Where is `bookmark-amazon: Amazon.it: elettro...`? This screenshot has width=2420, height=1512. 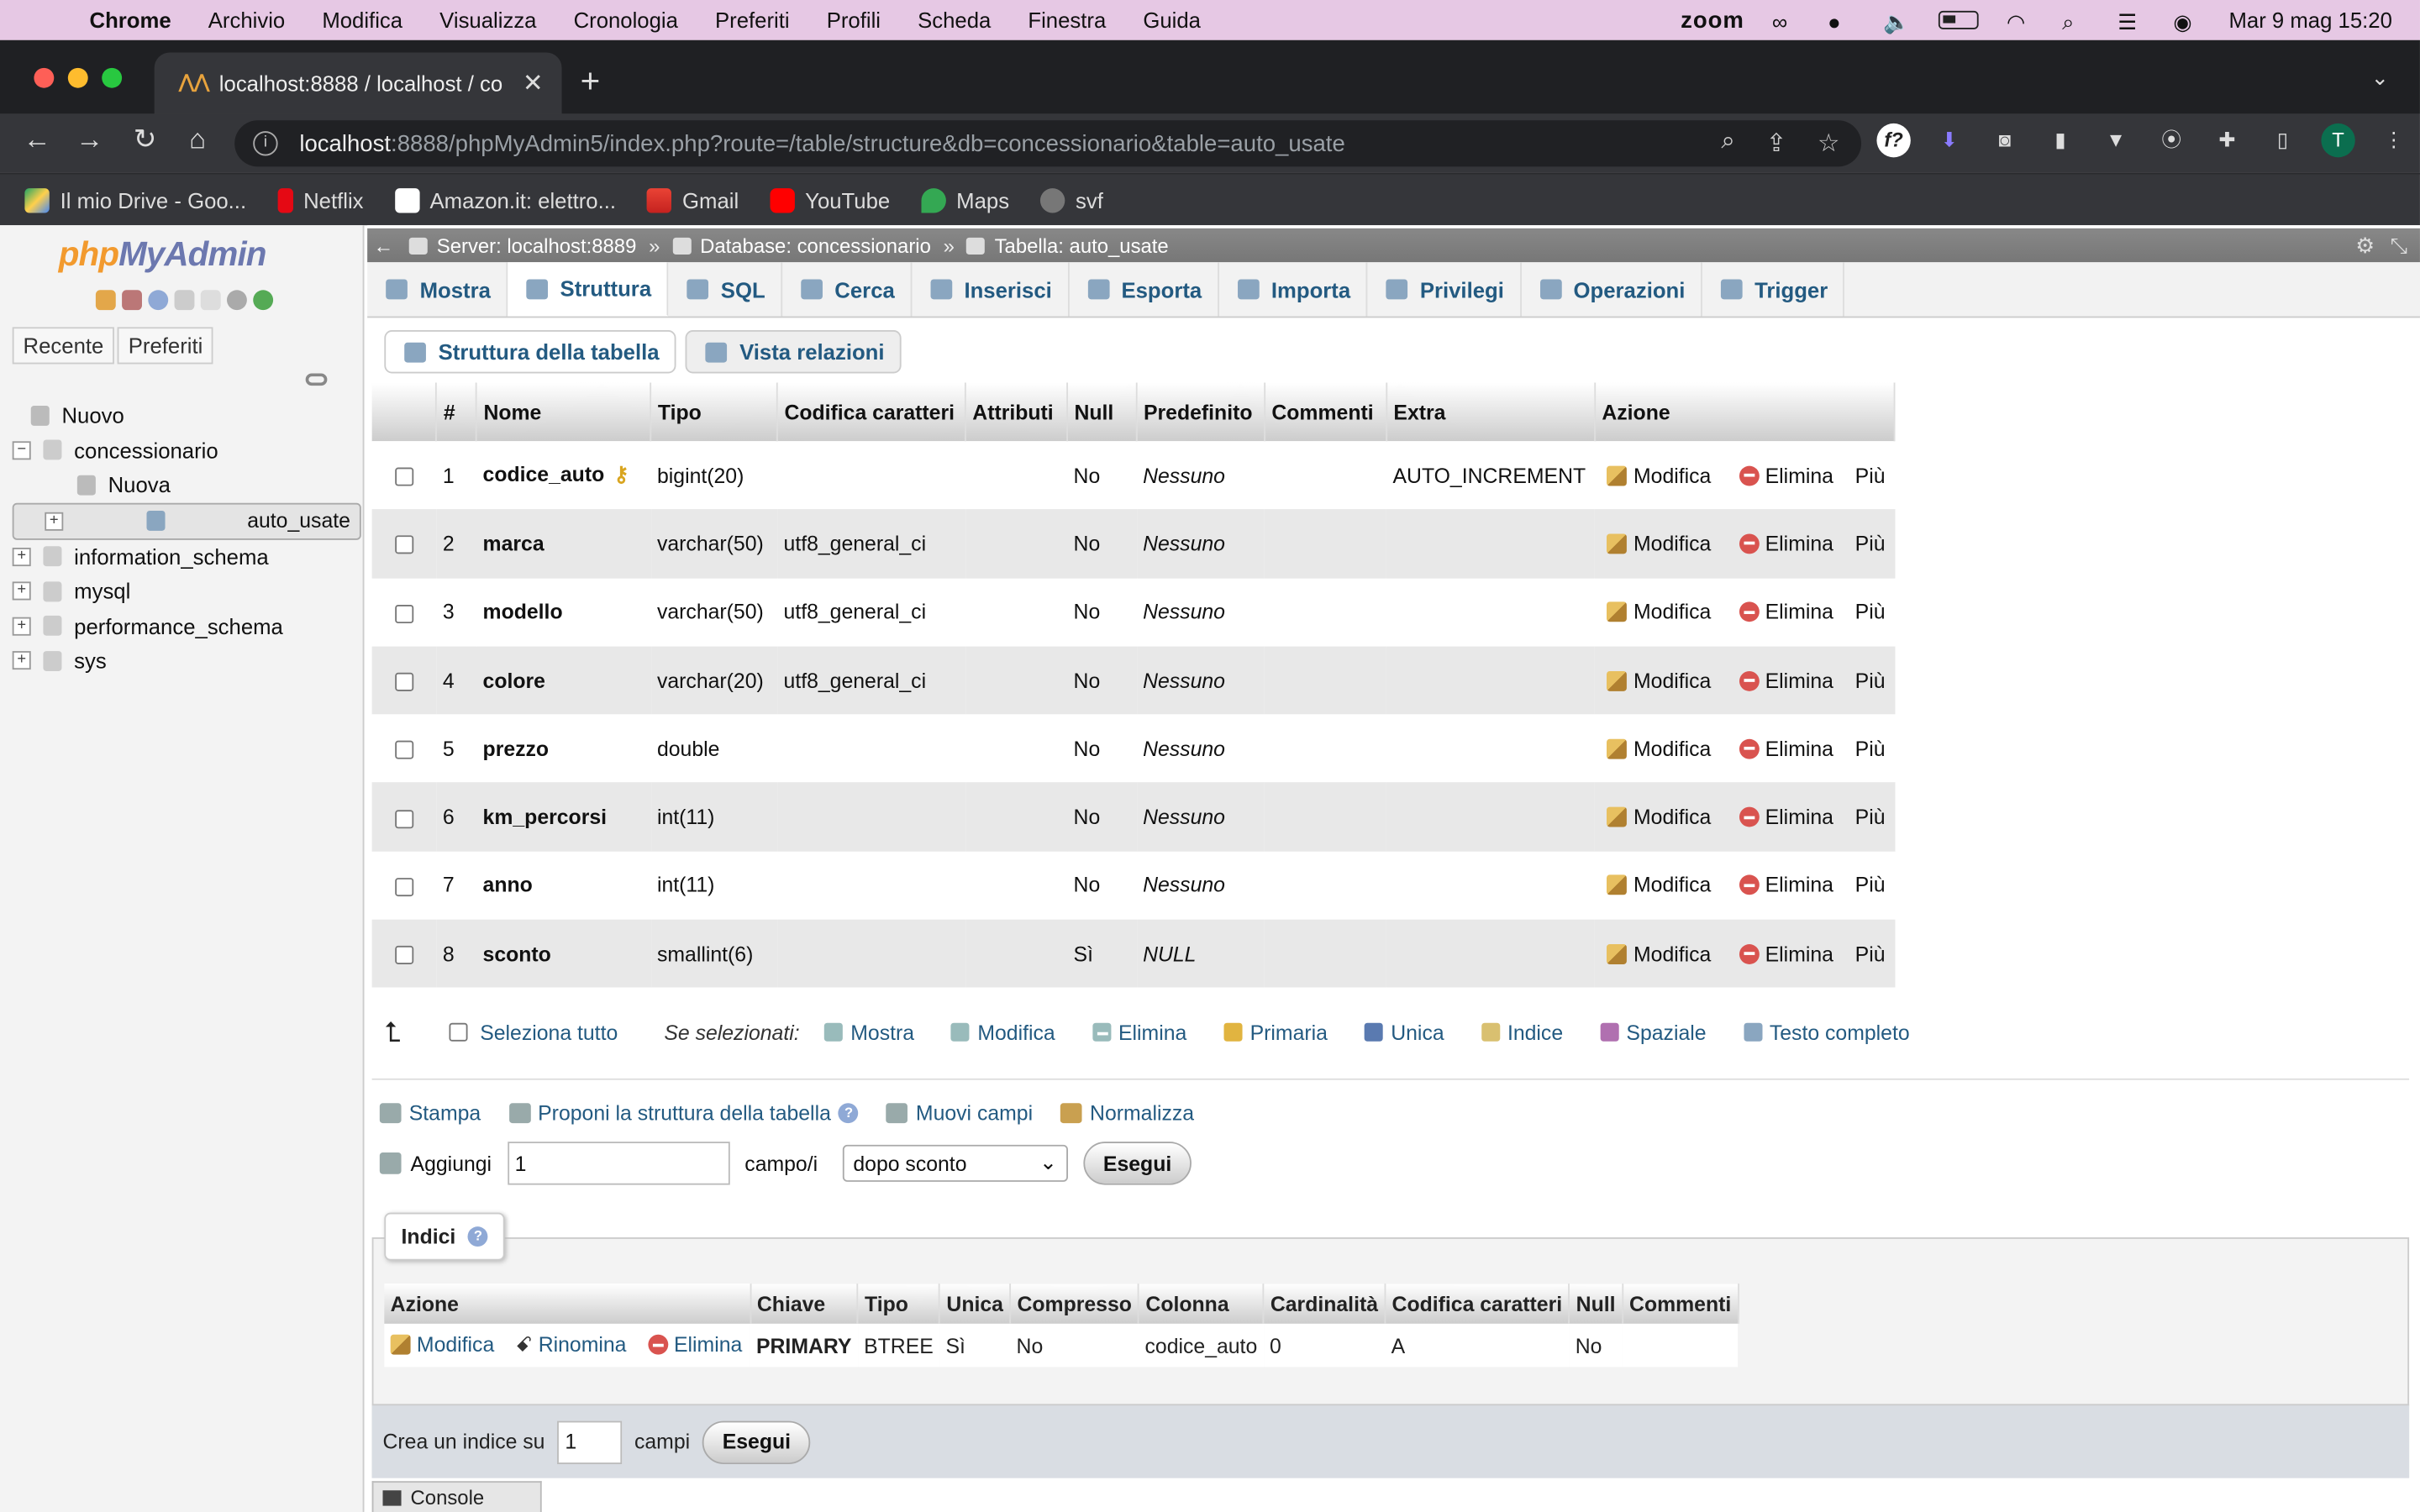 bookmark-amazon: Amazon.it: elettro... is located at coordinates (505, 200).